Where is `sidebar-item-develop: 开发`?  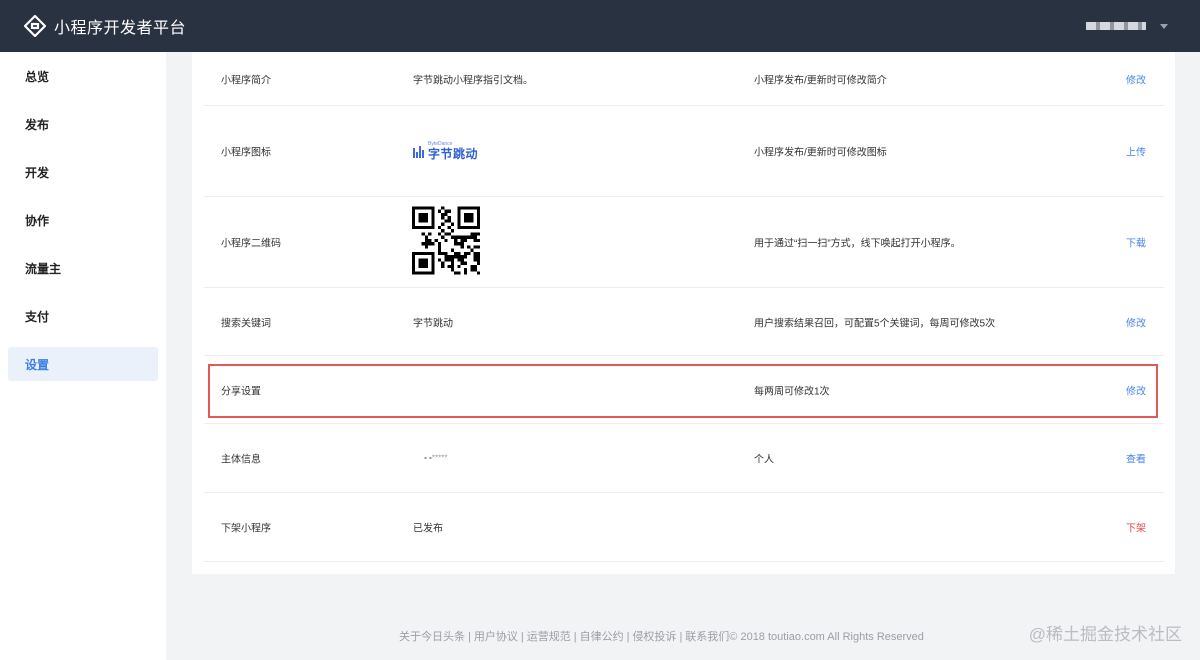
sidebar-item-develop: 开发 is located at coordinates (83, 172).